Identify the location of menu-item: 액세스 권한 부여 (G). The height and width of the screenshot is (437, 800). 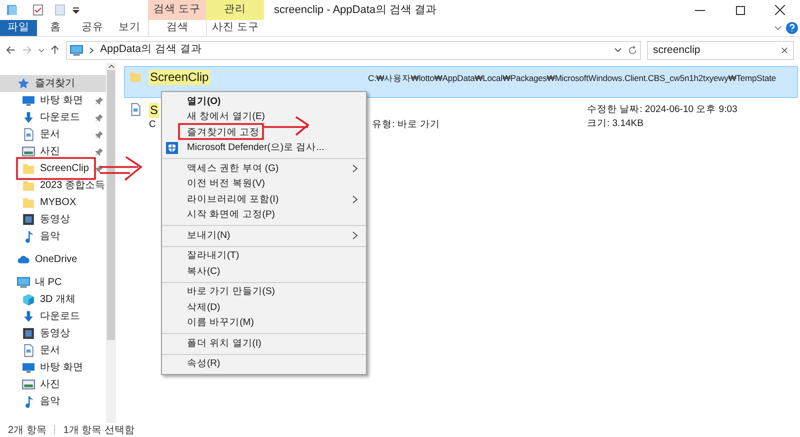
(264, 168).